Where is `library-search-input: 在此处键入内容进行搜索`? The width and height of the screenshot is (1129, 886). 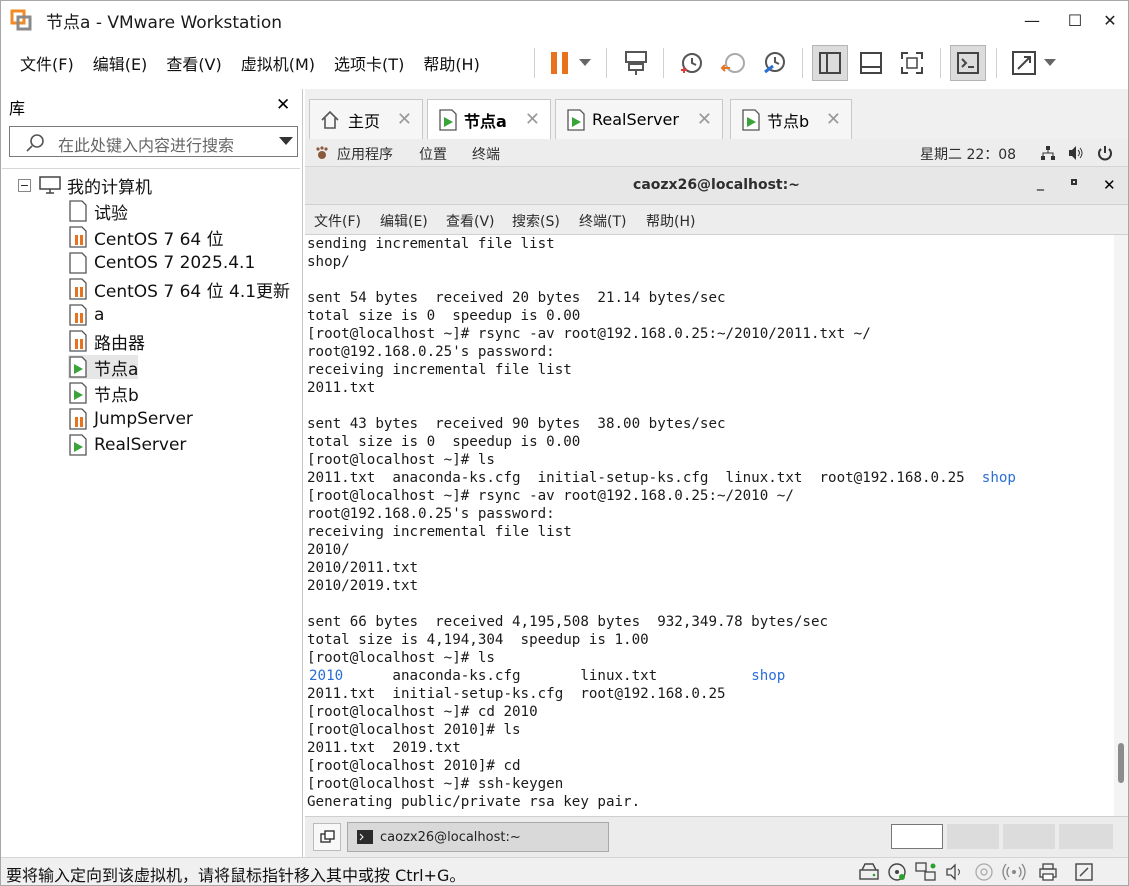
library-search-input: 在此处键入内容进行搜索 is located at coordinates (153, 141).